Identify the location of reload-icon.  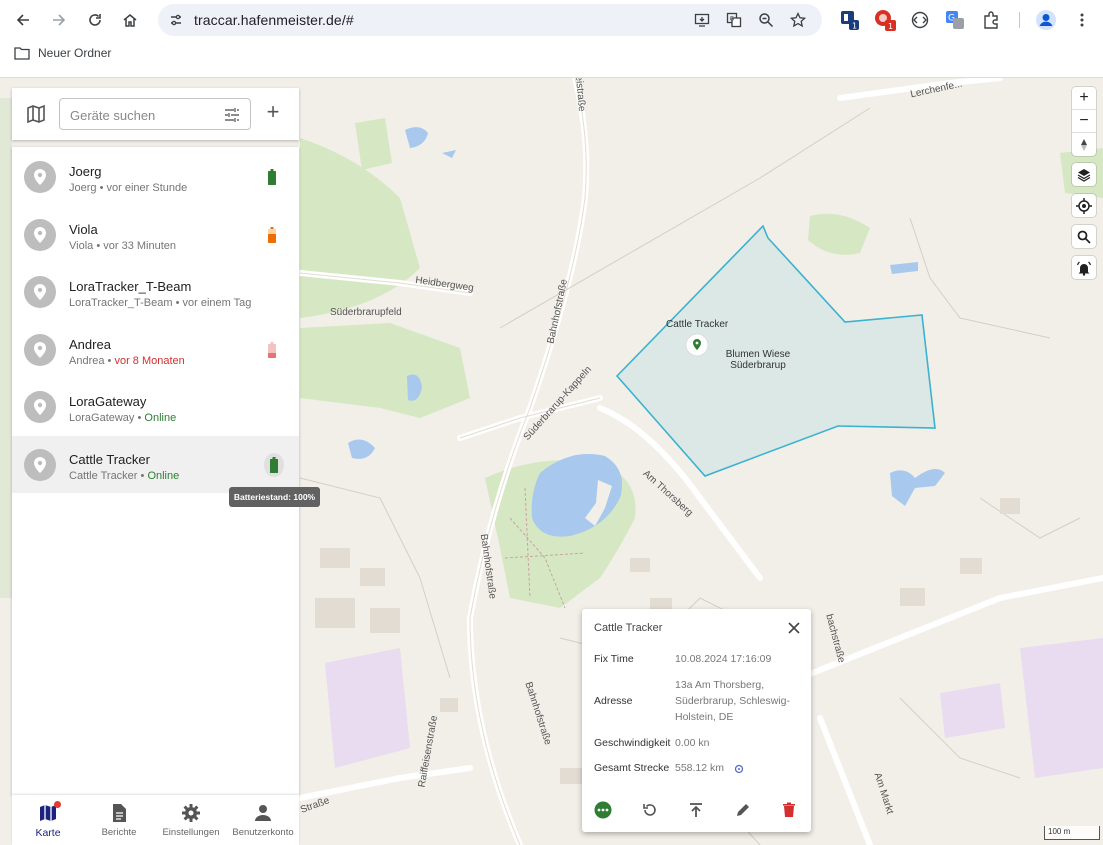
(95, 20).